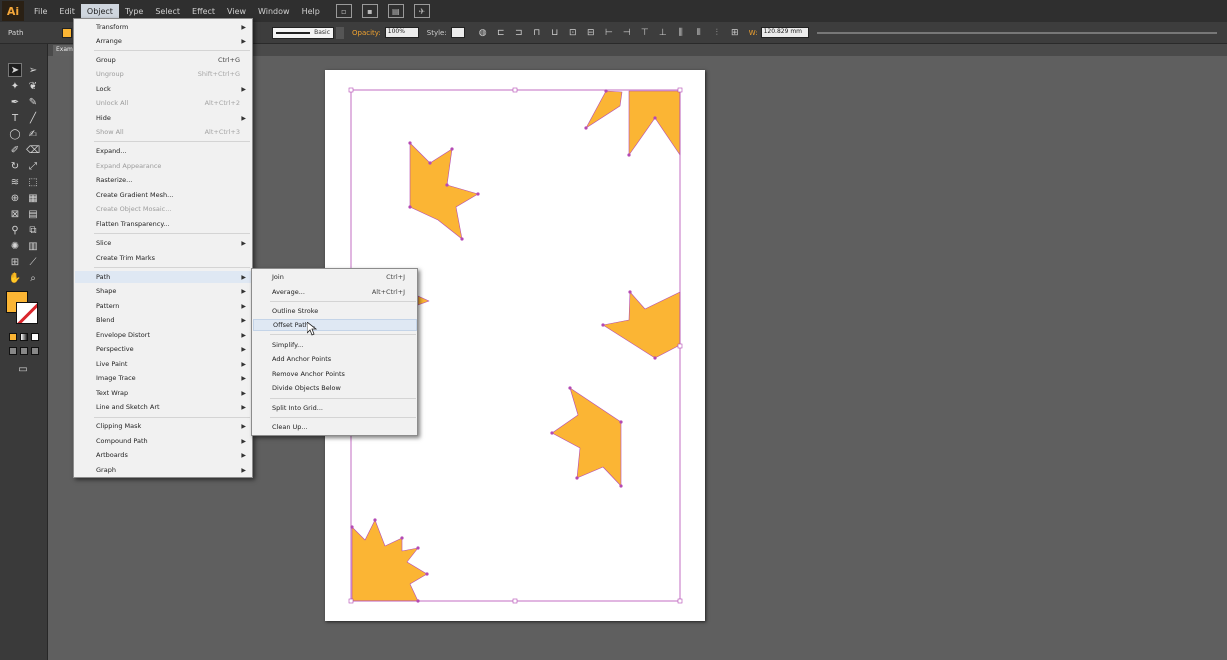 Image resolution: width=1227 pixels, height=660 pixels. Describe the element at coordinates (163, 407) in the screenshot. I see `menu-item-line-and-sketch-art: Line and Sketch Art ▶` at that location.